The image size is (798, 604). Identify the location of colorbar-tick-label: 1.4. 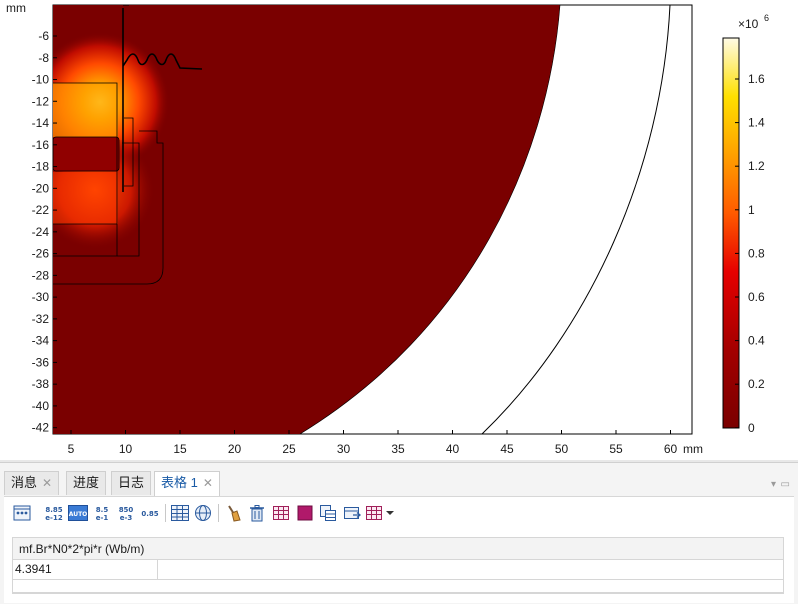
(756, 123).